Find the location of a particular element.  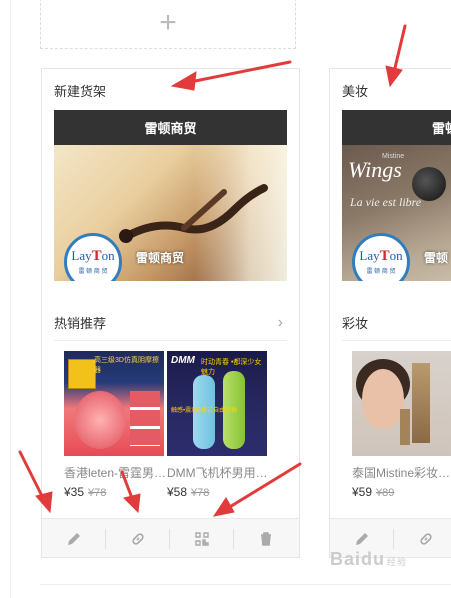

product-price: ¥59 ¥89 is located at coordinates (373, 492).